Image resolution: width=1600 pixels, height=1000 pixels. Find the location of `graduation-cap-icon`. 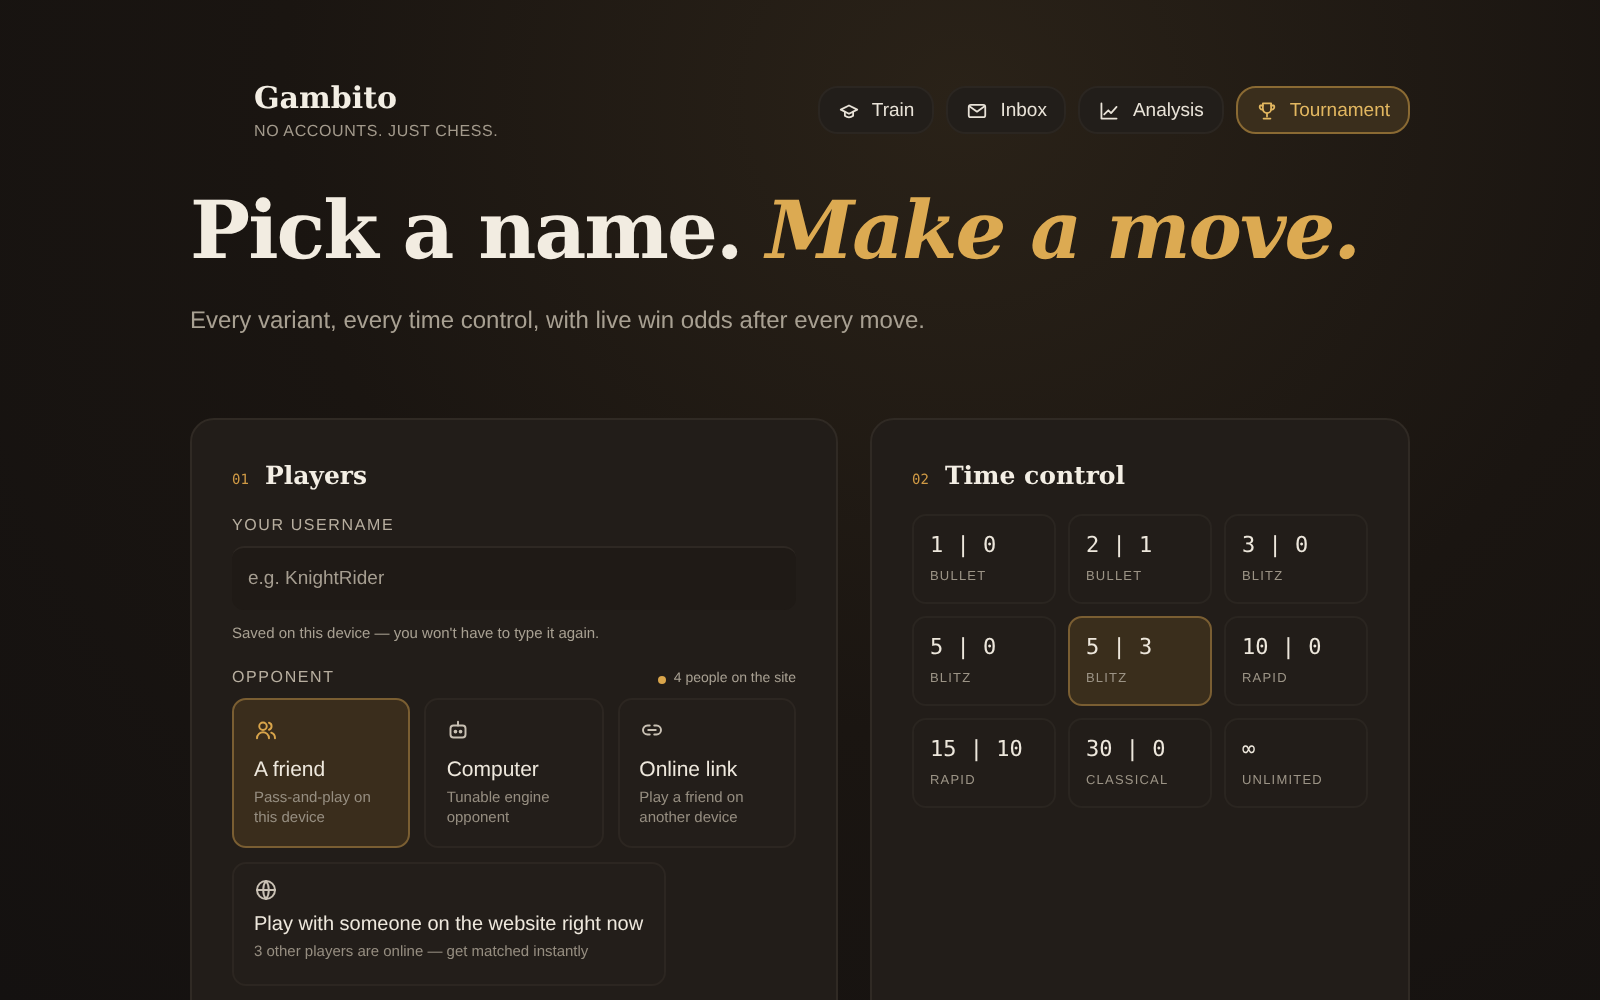

graduation-cap-icon is located at coordinates (848, 110).